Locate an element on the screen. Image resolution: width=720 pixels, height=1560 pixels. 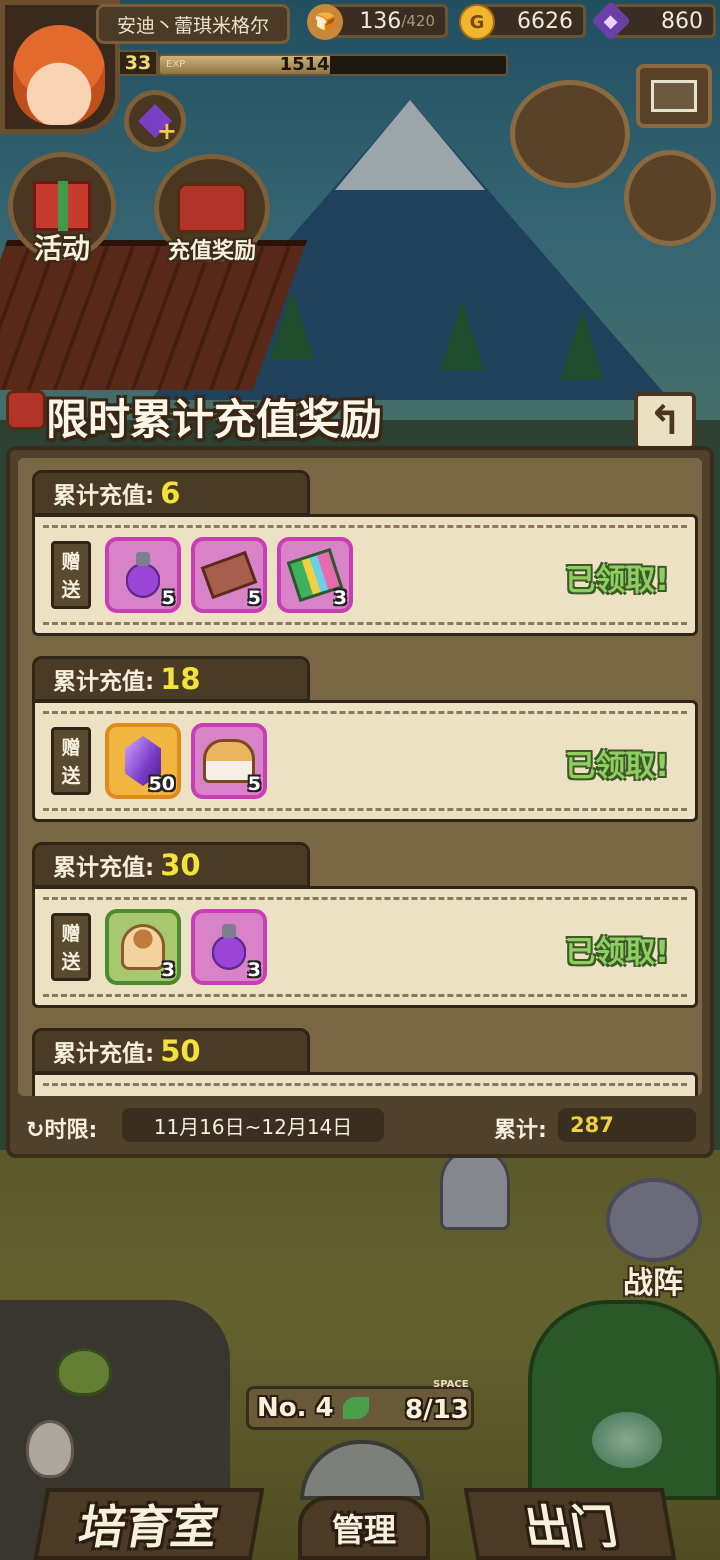
tier-body: 赠送 3 3 已领取! is located at coordinates (365, 947).